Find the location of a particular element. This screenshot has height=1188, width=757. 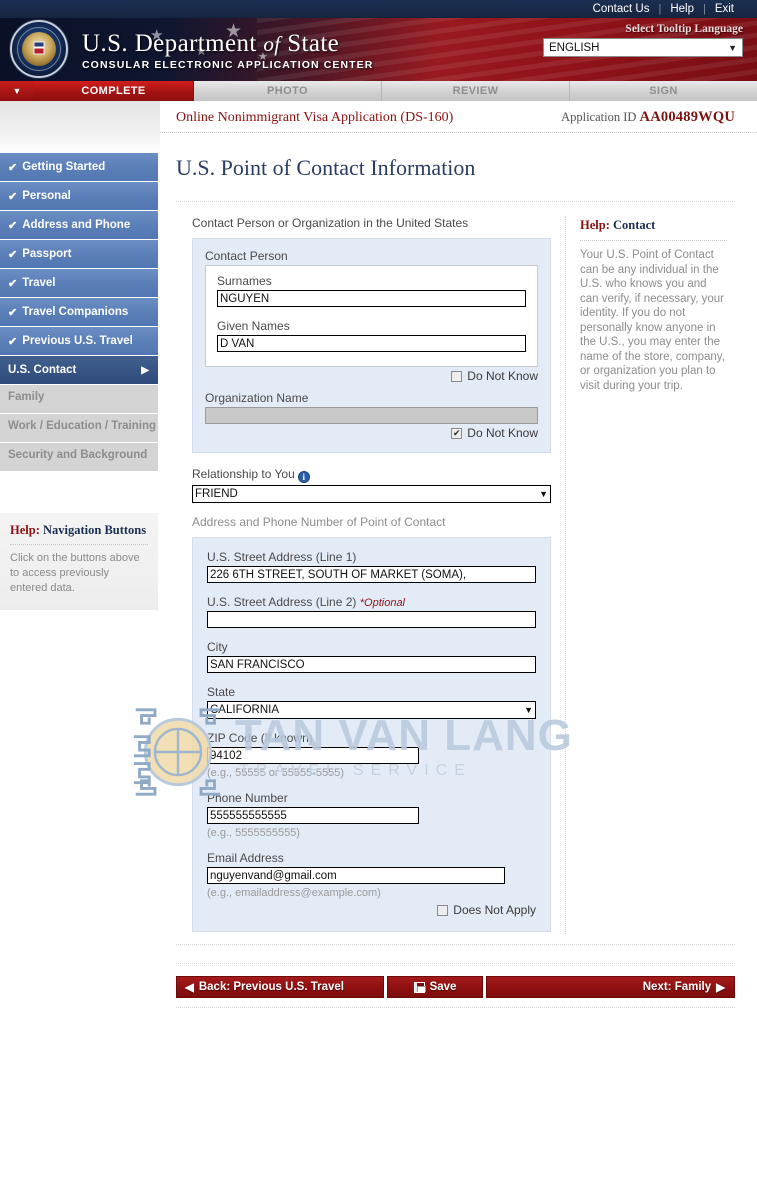

department-of-state-seal-icon is located at coordinates (39, 49).